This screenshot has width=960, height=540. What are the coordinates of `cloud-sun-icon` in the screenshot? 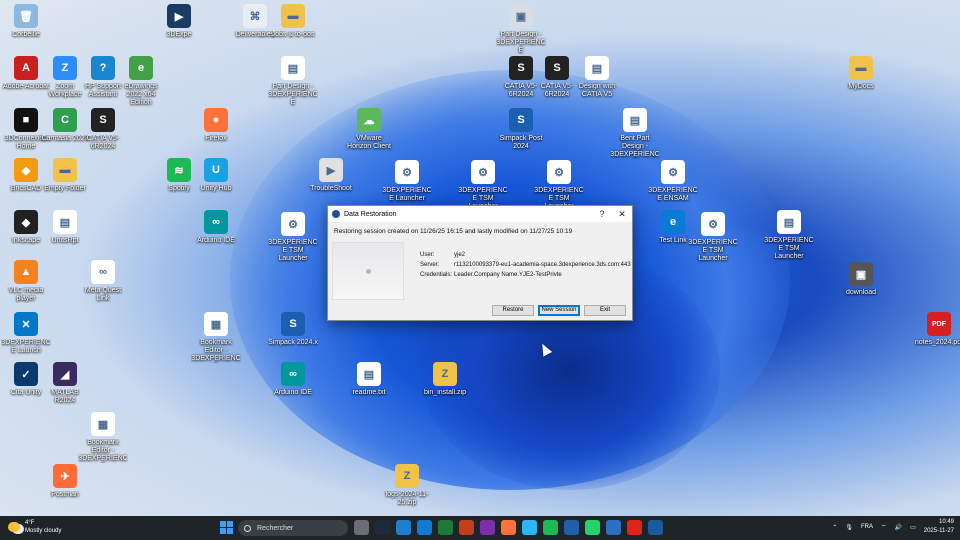 It's located at (14, 527).